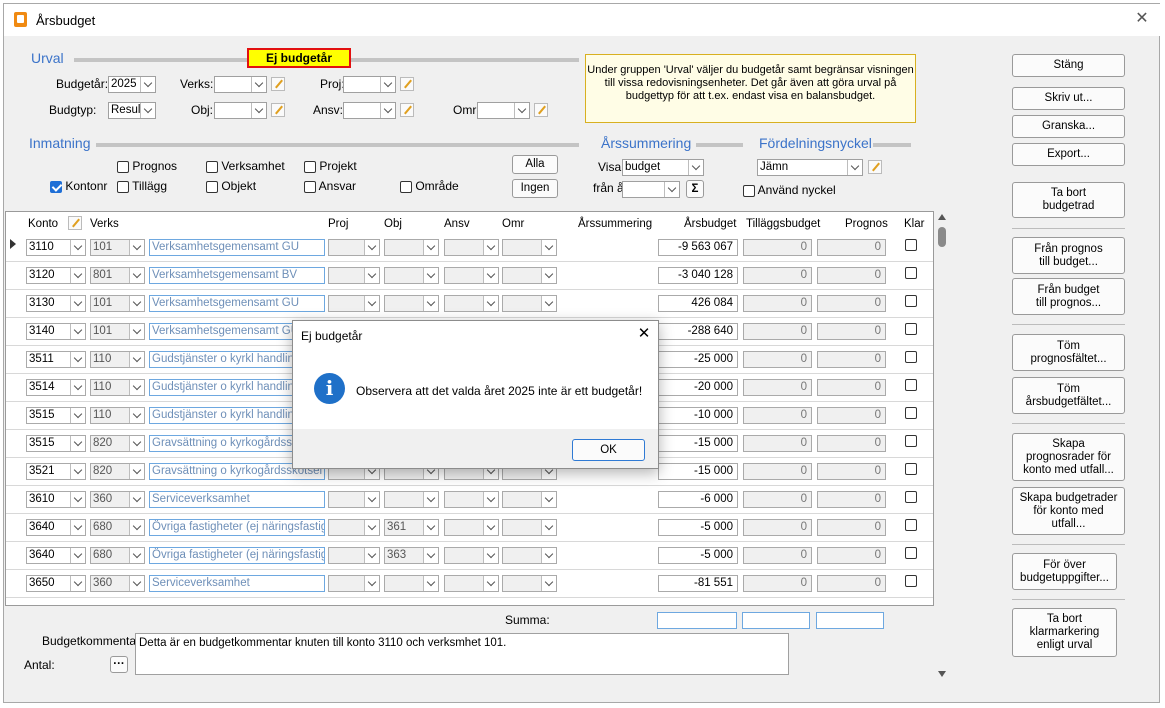  I want to click on kontonr-checkbox: Kontonr, so click(78, 186).